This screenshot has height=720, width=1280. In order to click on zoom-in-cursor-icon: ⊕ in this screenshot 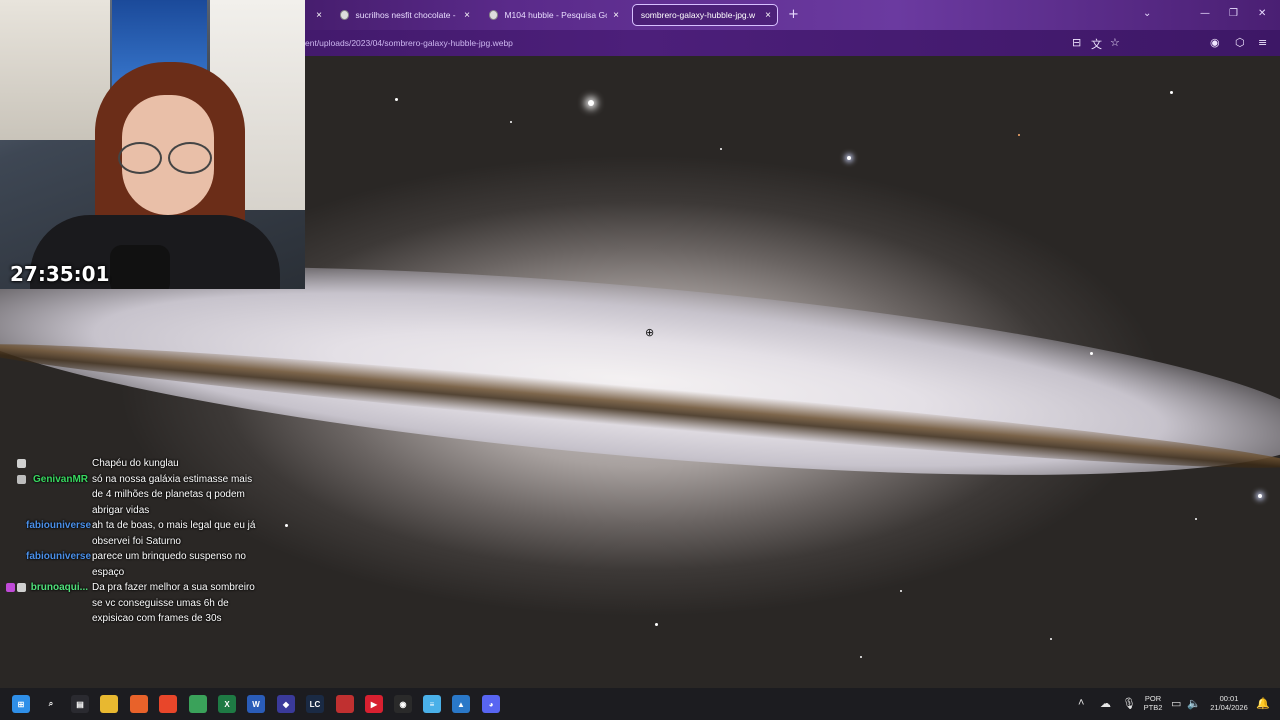, I will do `click(650, 332)`.